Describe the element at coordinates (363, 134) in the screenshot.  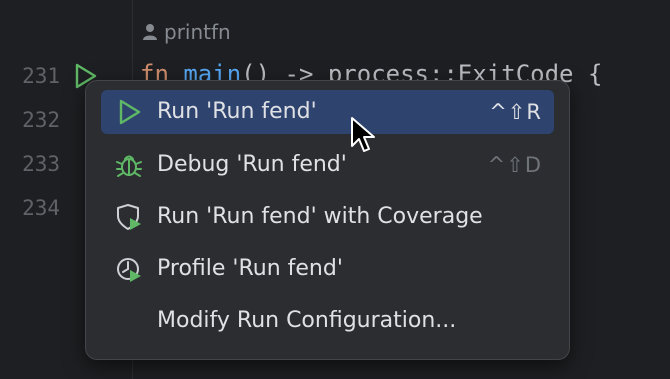
I see `mouse-pointer-icon` at that location.